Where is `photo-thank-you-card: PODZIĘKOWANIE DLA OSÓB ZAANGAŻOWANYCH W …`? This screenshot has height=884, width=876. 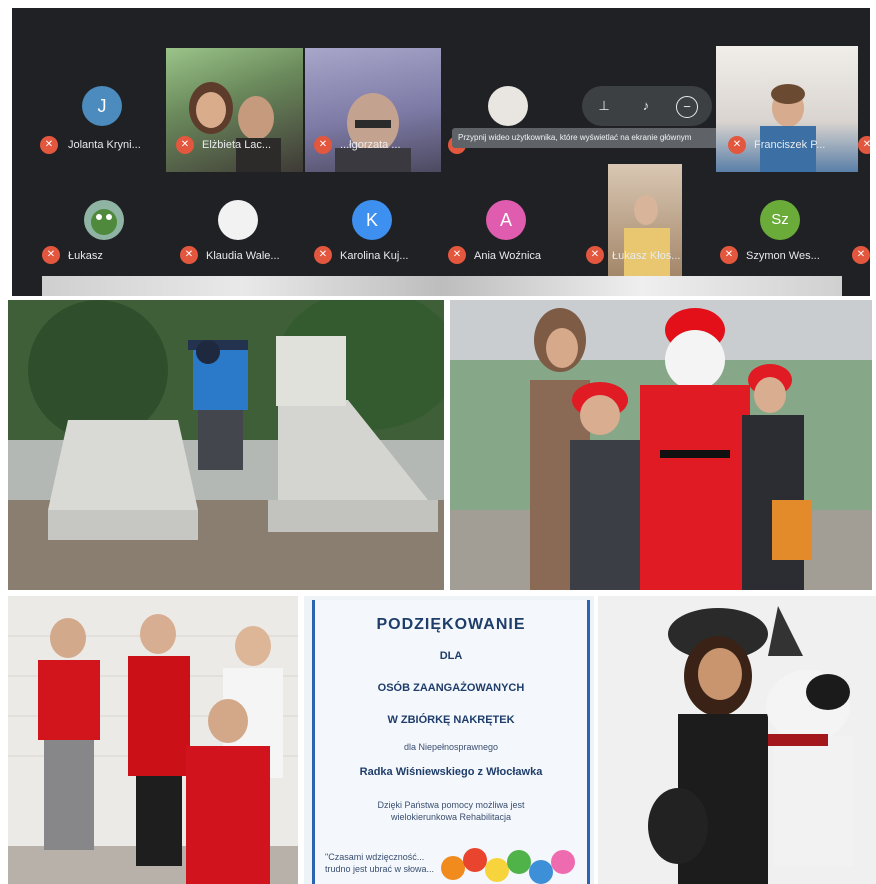 photo-thank-you-card: PODZIĘKOWANIE DLA OSÓB ZAANGAŻOWANYCH W … is located at coordinates (449, 740).